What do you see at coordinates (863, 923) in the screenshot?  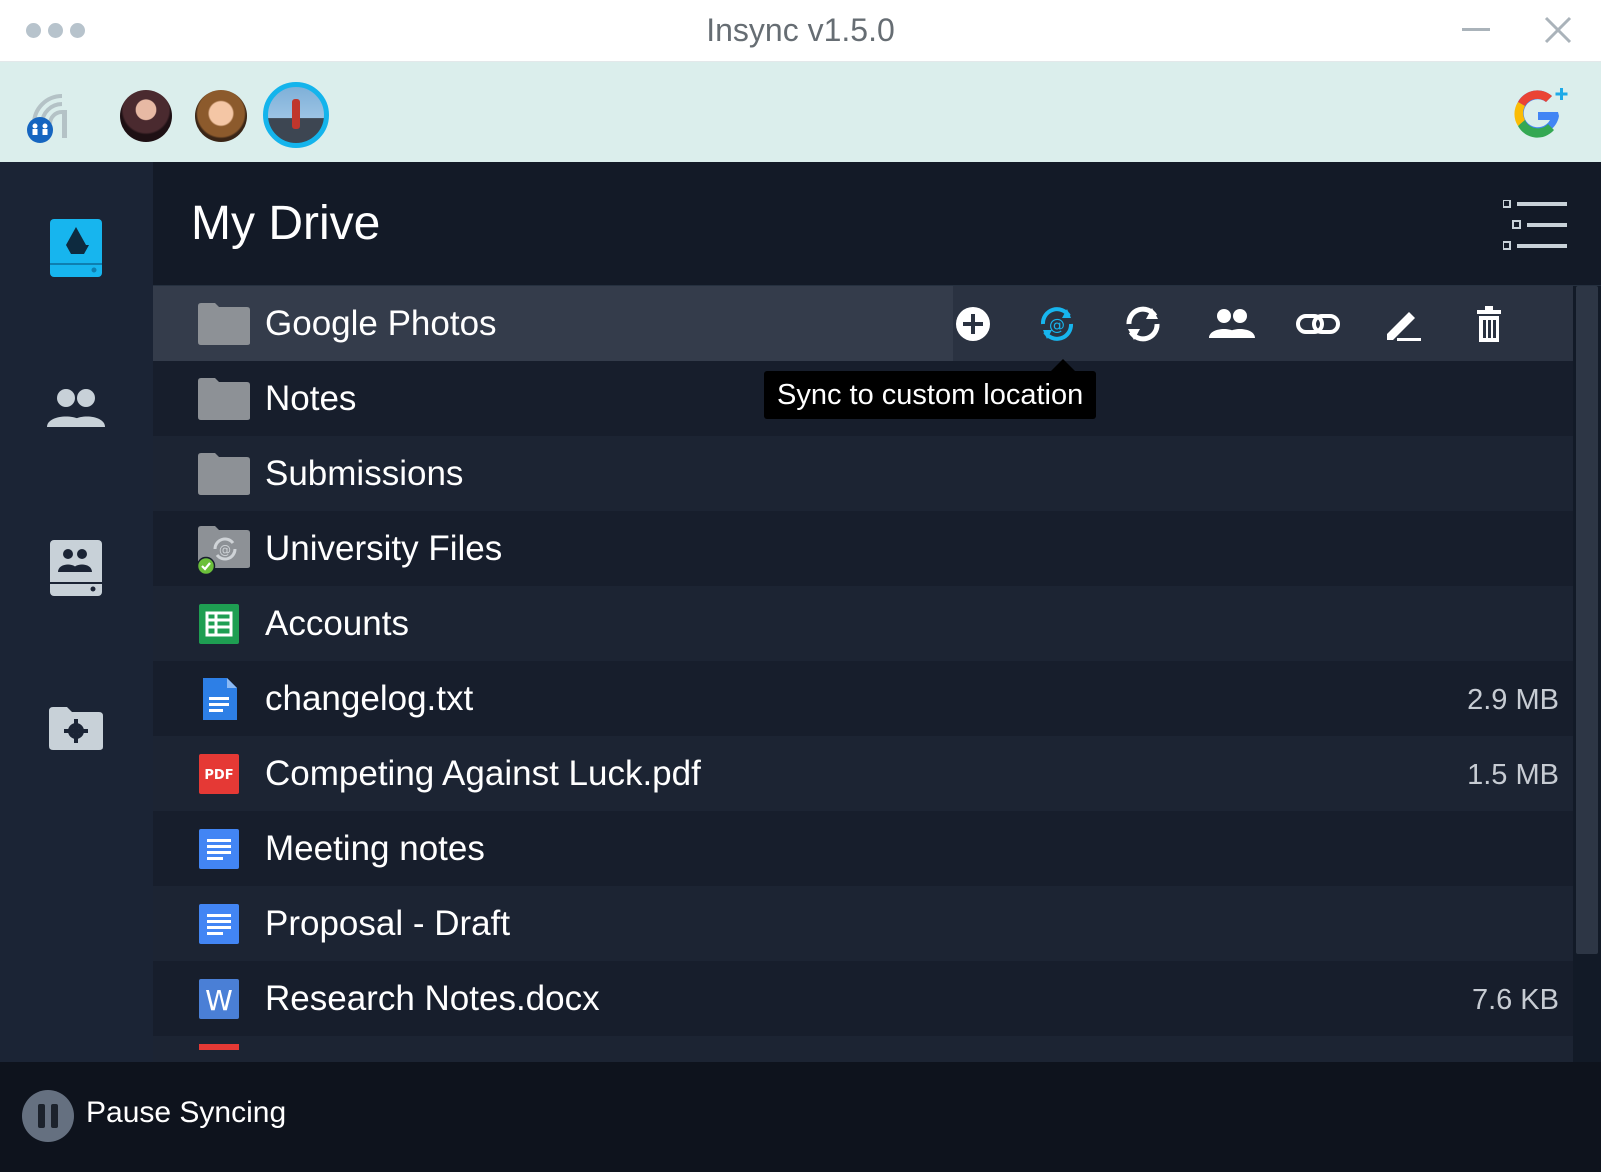 I see `file-row: Proposal - Draft` at bounding box center [863, 923].